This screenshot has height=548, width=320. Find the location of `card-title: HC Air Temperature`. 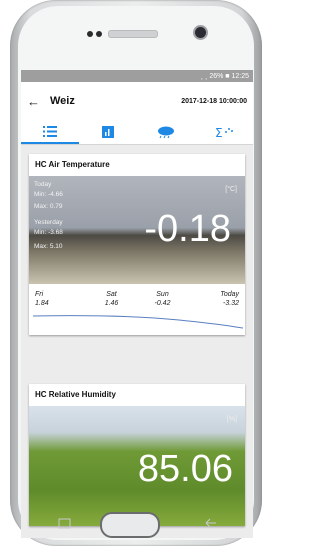

card-title: HC Air Temperature is located at coordinates (137, 165).